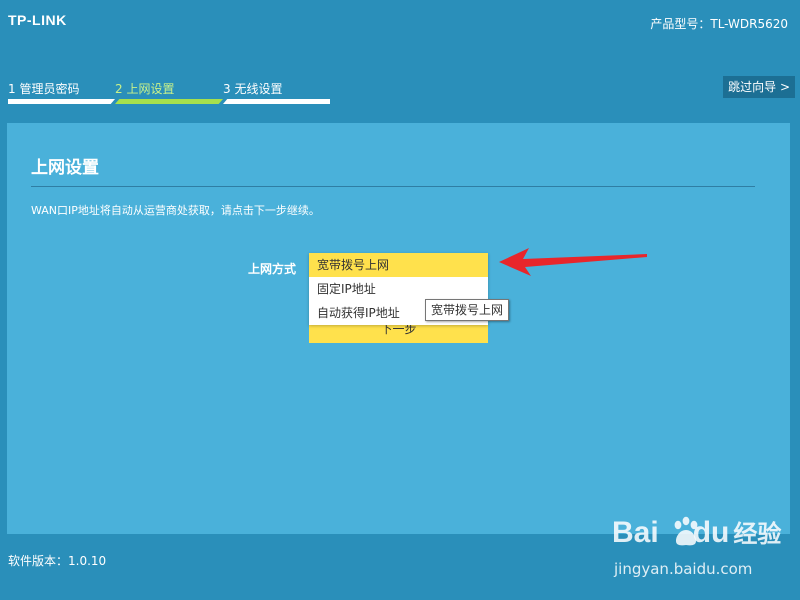  Describe the element at coordinates (719, 24) in the screenshot. I see `product-model: 产品型号：TL-WDR5620` at that location.